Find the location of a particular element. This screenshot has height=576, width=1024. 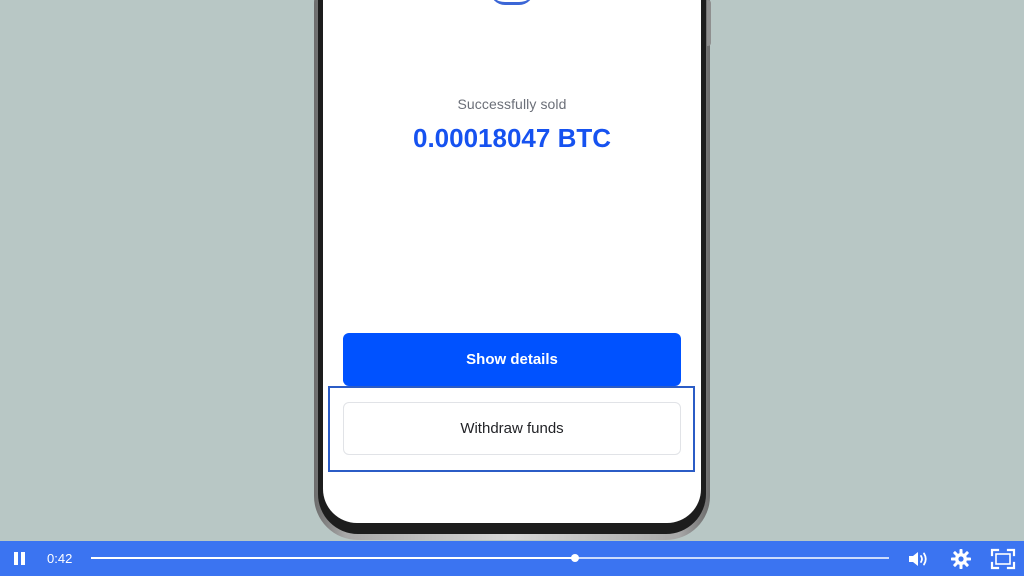

phone-side-button is located at coordinates (709, 23).